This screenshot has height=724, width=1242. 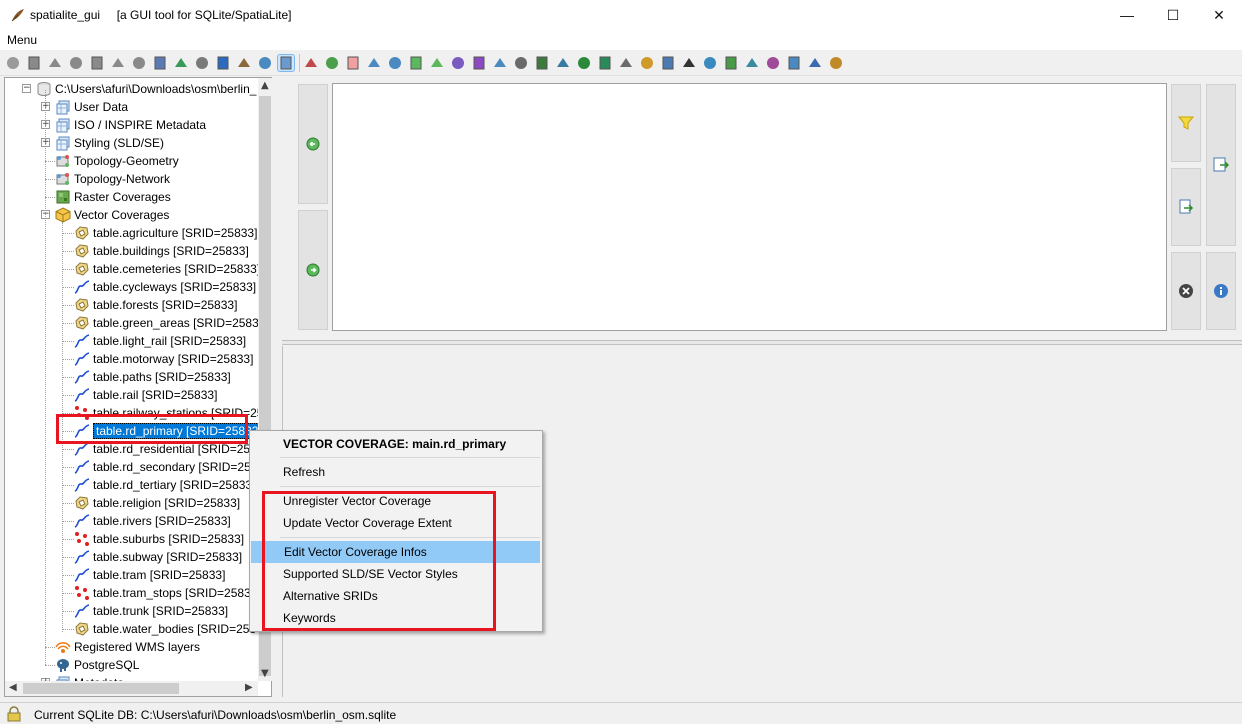 What do you see at coordinates (265, 673) in the screenshot?
I see `scroll-down-icon: ▼` at bounding box center [265, 673].